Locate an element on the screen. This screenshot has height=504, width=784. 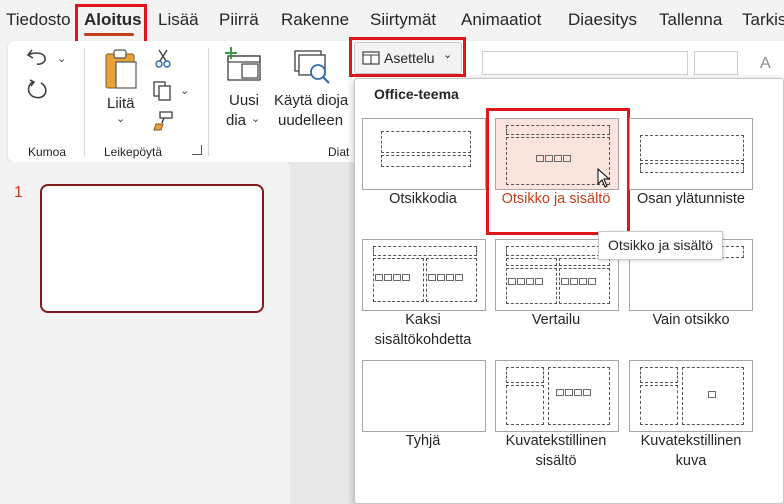
undo-icon is located at coordinates (38, 57).